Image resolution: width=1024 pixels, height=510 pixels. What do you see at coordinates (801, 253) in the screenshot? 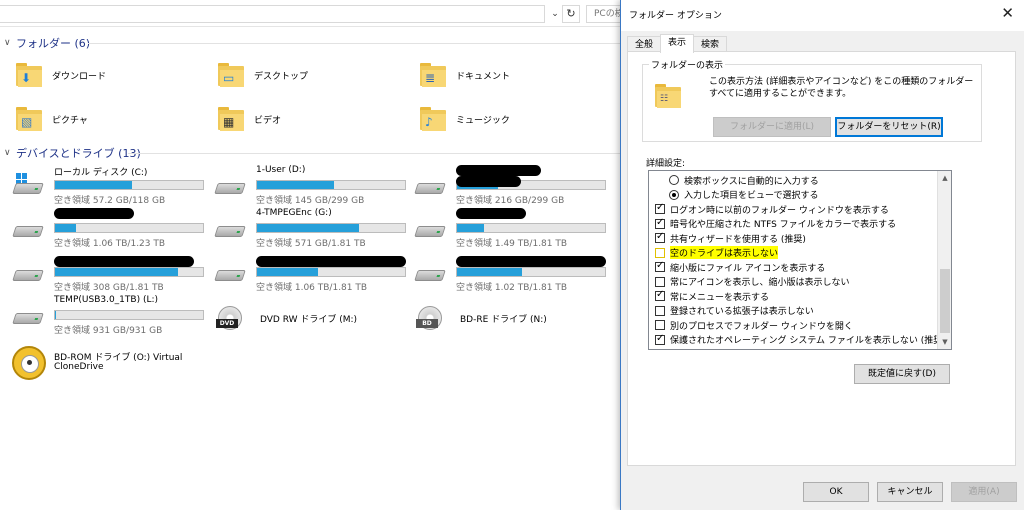
I see `advanced-setting-row: 空のドライブは表示しない` at bounding box center [801, 253].